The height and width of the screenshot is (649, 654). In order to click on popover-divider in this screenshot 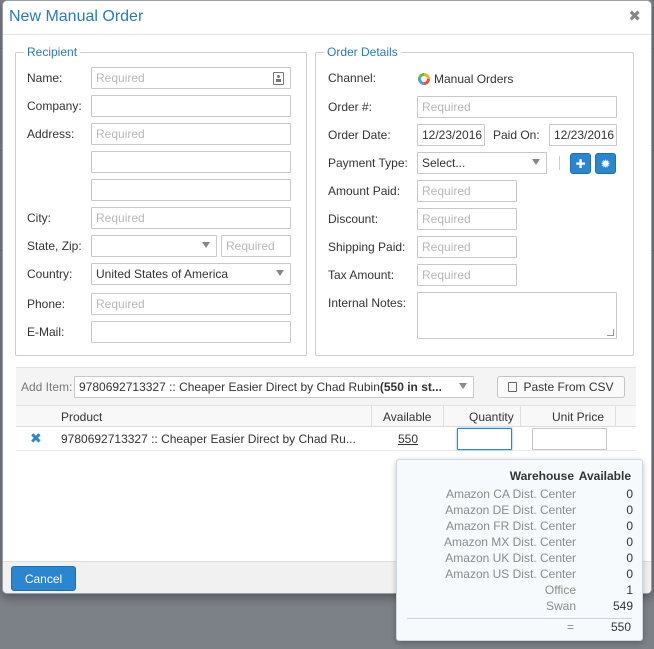, I will do `click(519, 618)`.